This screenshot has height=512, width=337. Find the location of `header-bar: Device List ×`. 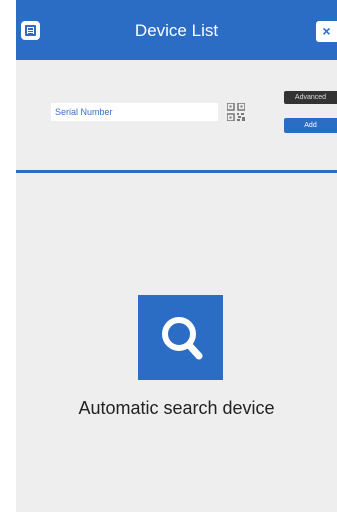

header-bar: Device List × is located at coordinates (176, 30).